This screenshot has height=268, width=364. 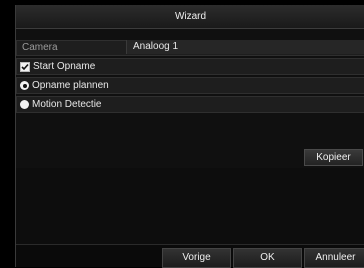 I want to click on window-title: Wizard, so click(x=190, y=17).